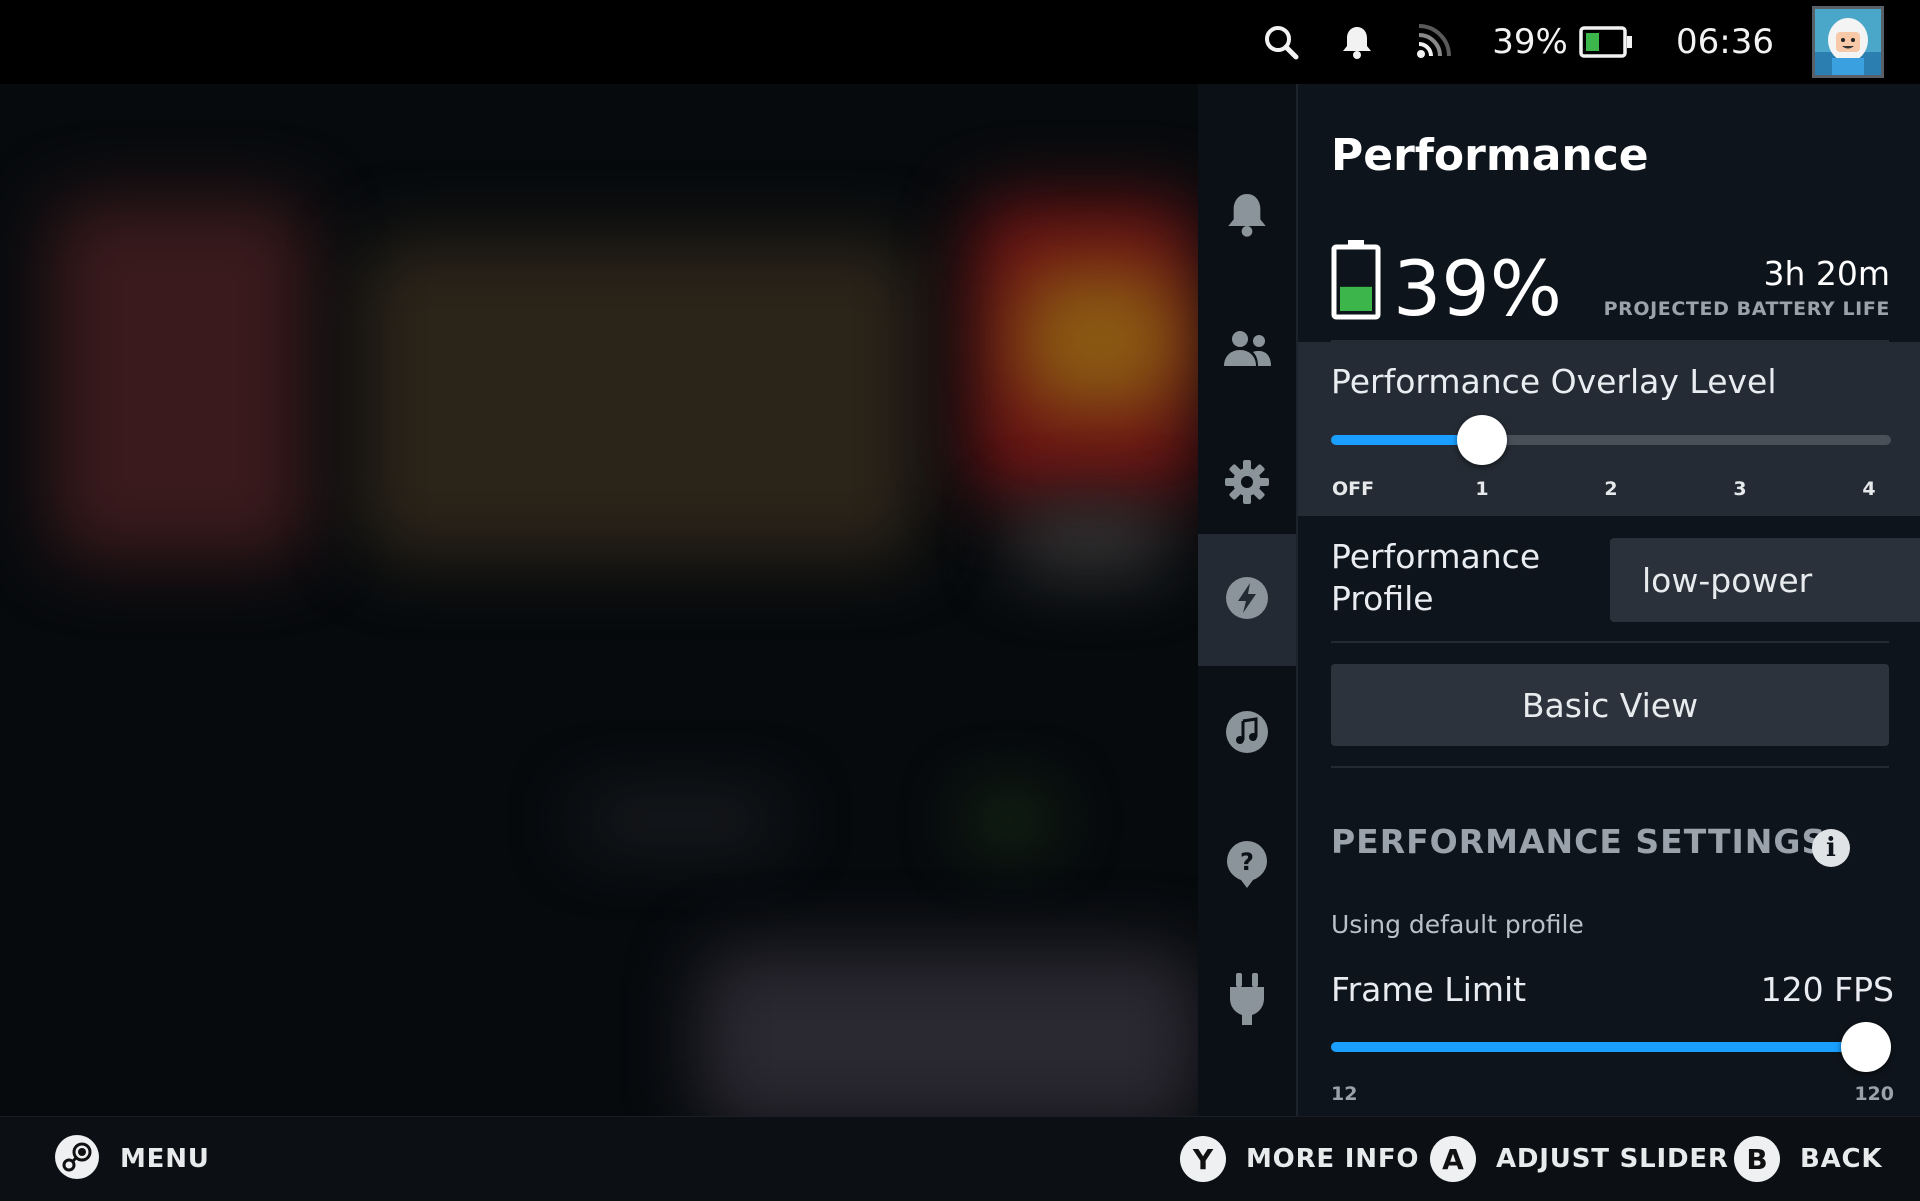  What do you see at coordinates (1874, 1094) in the screenshot?
I see `frame-limit-max: 120` at bounding box center [1874, 1094].